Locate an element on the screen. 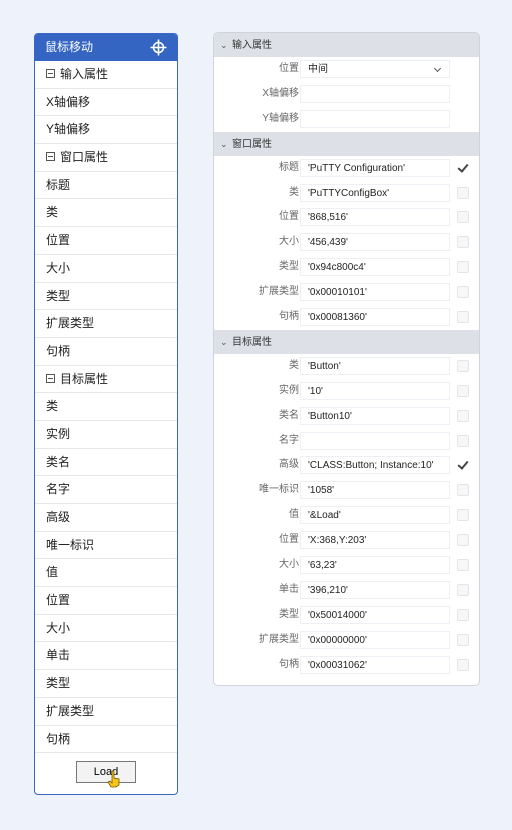 Image resolution: width=512 pixels, height=830 pixels. tree-item-label: 单击 is located at coordinates (58, 655).